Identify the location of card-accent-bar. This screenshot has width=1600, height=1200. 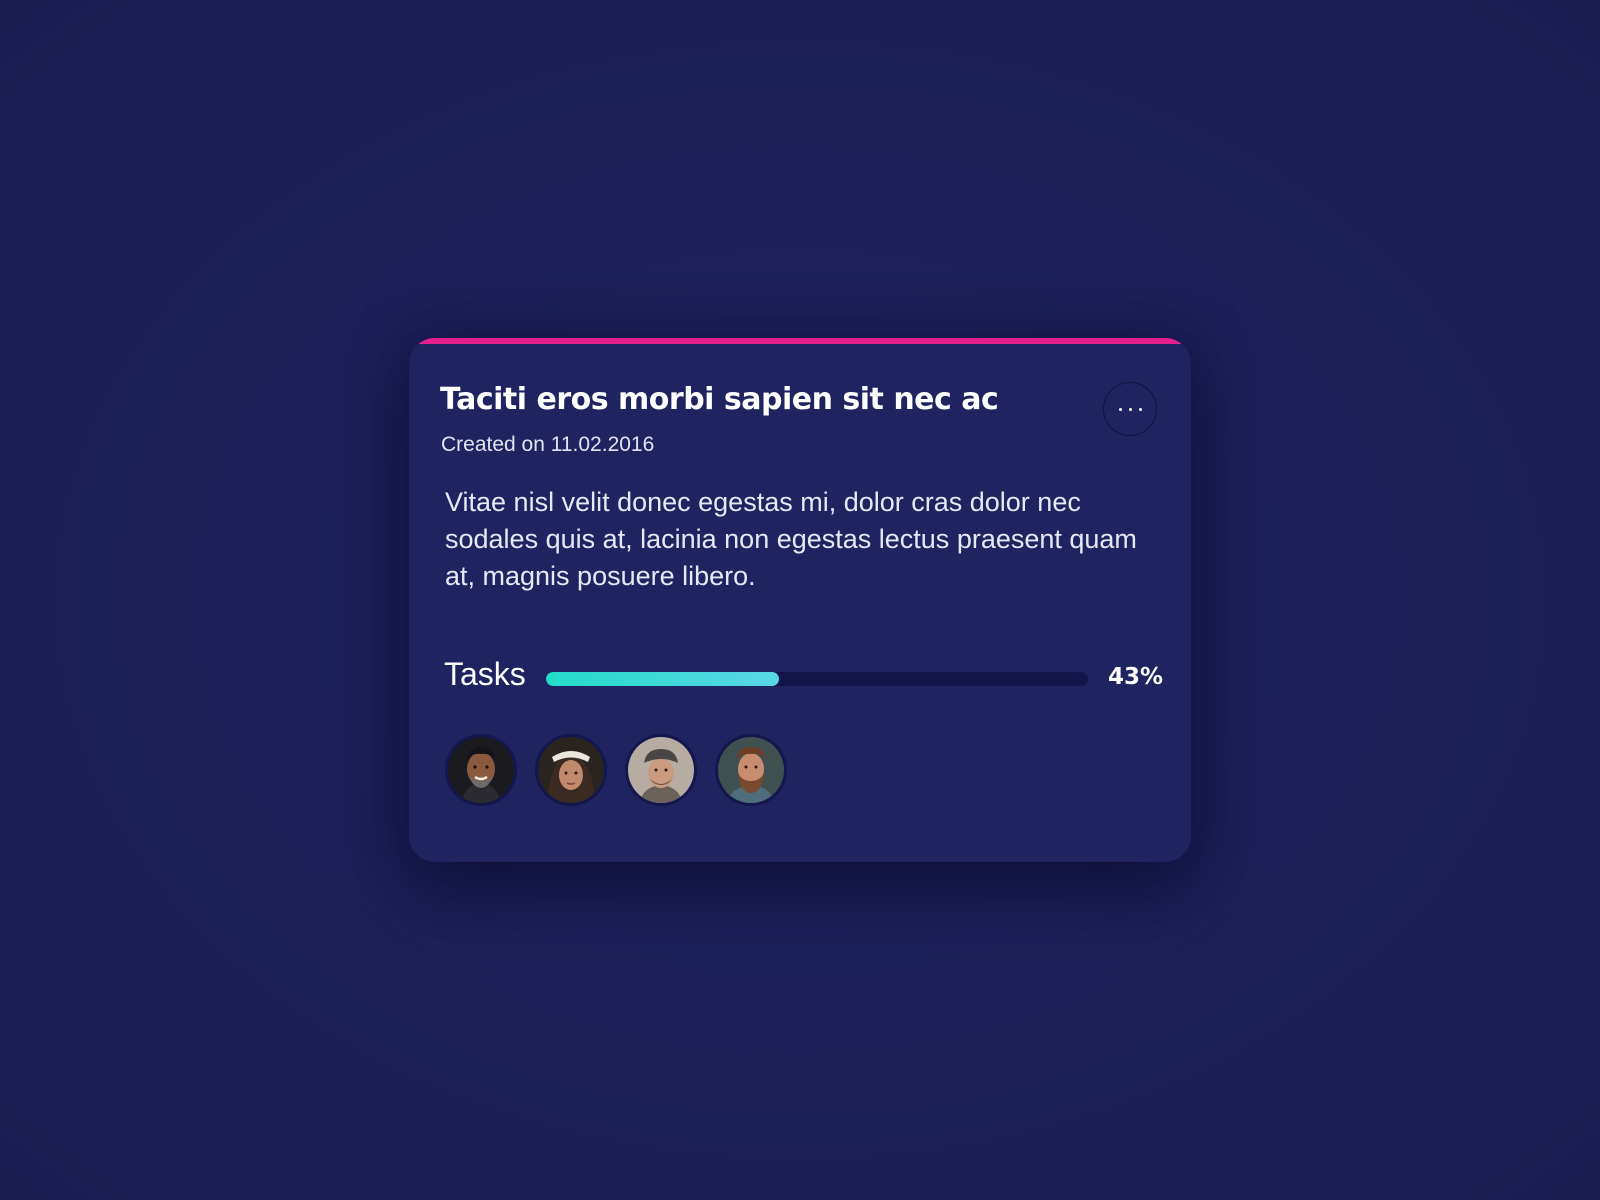
(800, 341).